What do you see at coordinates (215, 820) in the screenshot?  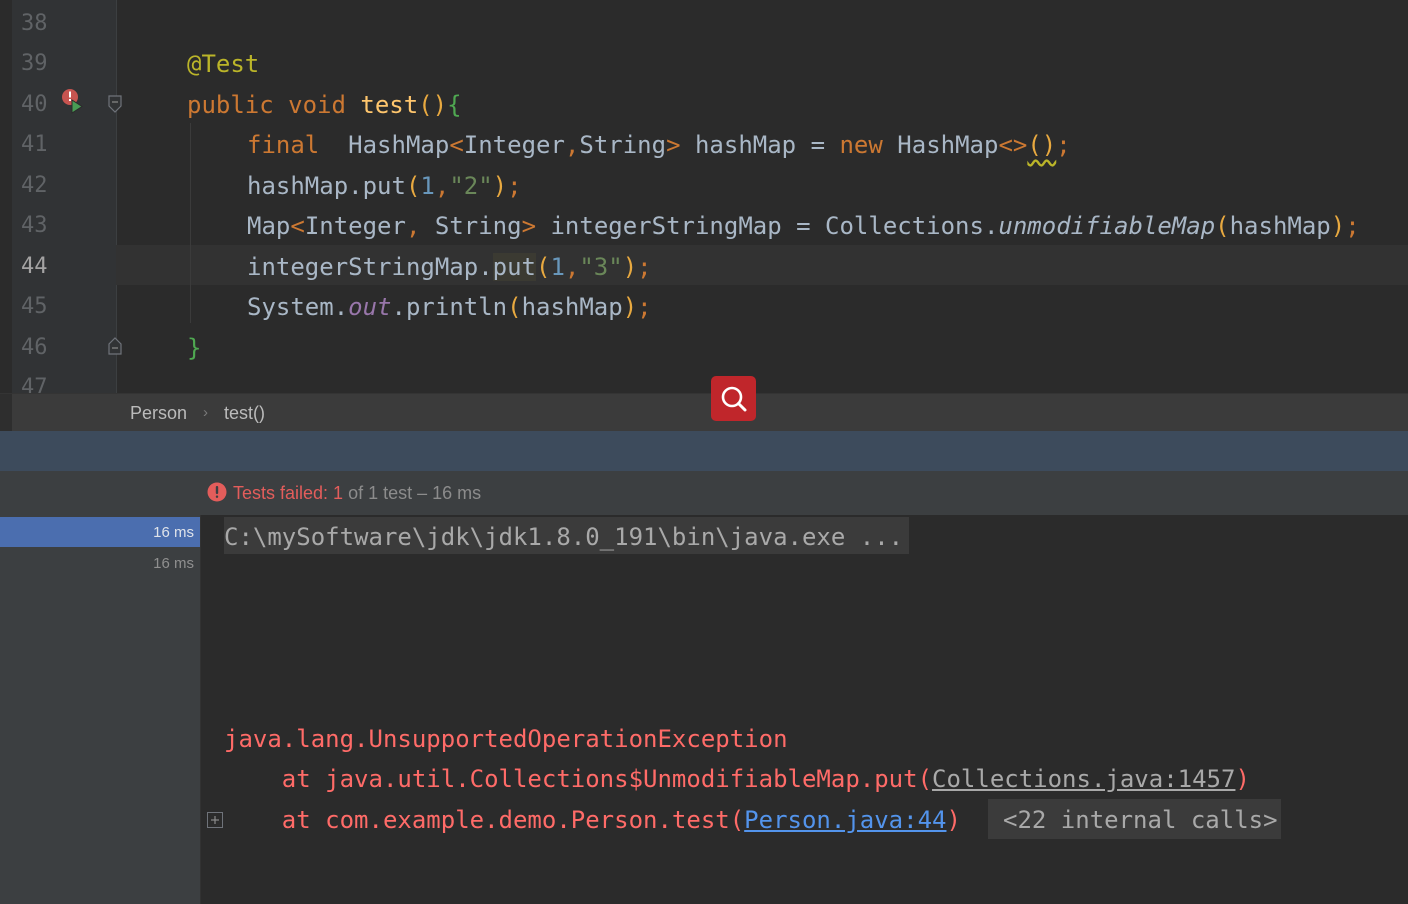 I see `expand-icon` at bounding box center [215, 820].